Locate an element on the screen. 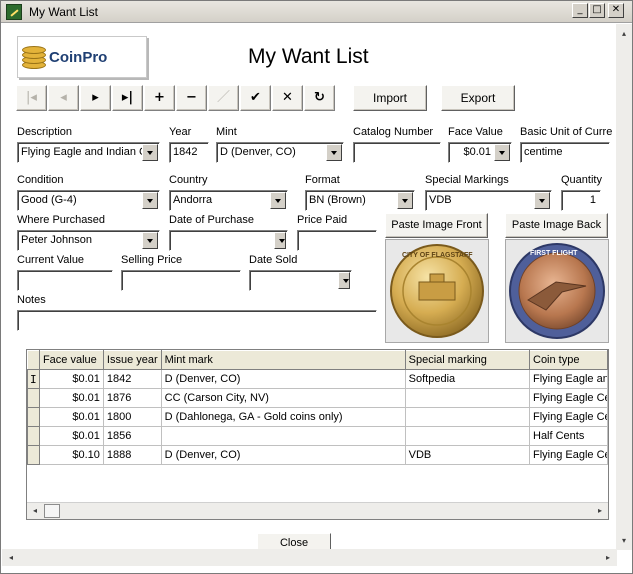 The width and height of the screenshot is (633, 574). cell-face-value: $0.10 is located at coordinates (71, 455).